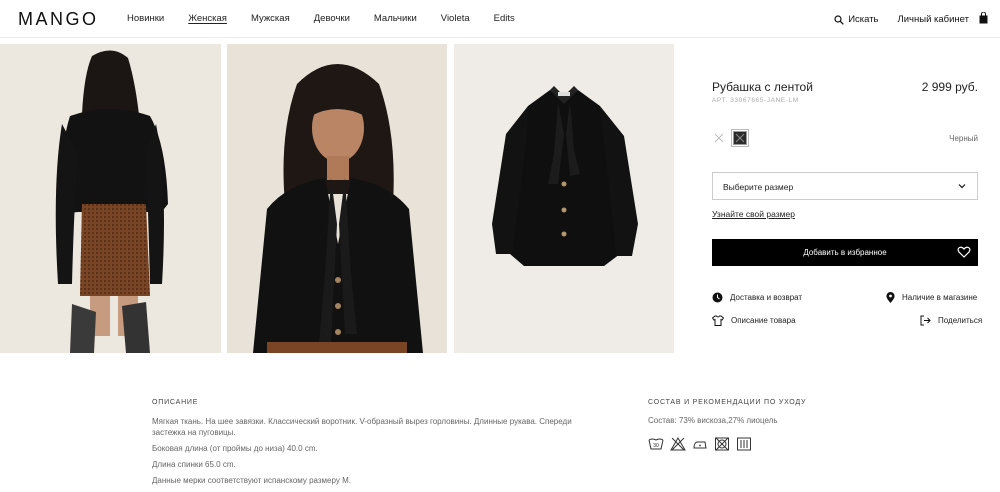 The image size is (1000, 492). Describe the element at coordinates (175, 402) in the screenshot. I see `description-title: ОПИСАНИЕ` at that location.